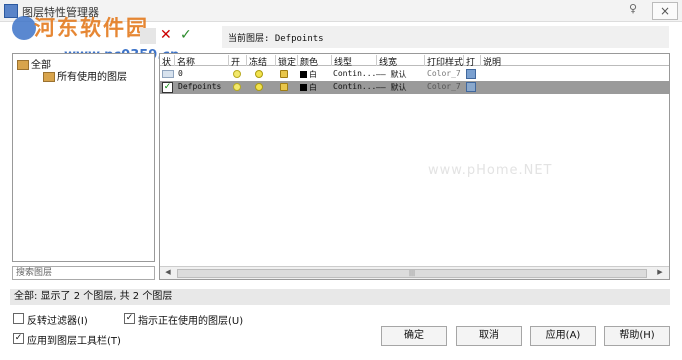 The image size is (682, 360). I want to click on cancel-button: 取消, so click(489, 336).